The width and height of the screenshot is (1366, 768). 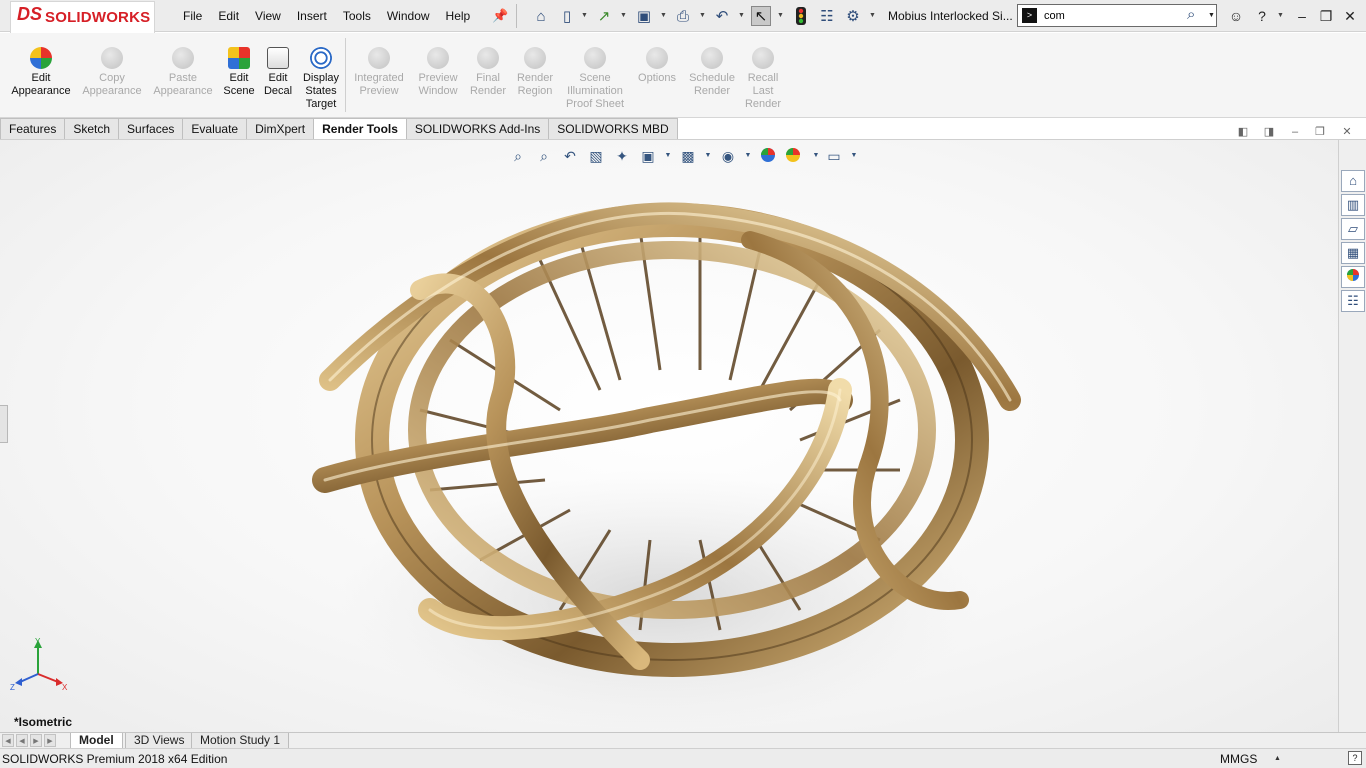 I want to click on tab-motion-study-1: Motion Study 1, so click(x=240, y=741).